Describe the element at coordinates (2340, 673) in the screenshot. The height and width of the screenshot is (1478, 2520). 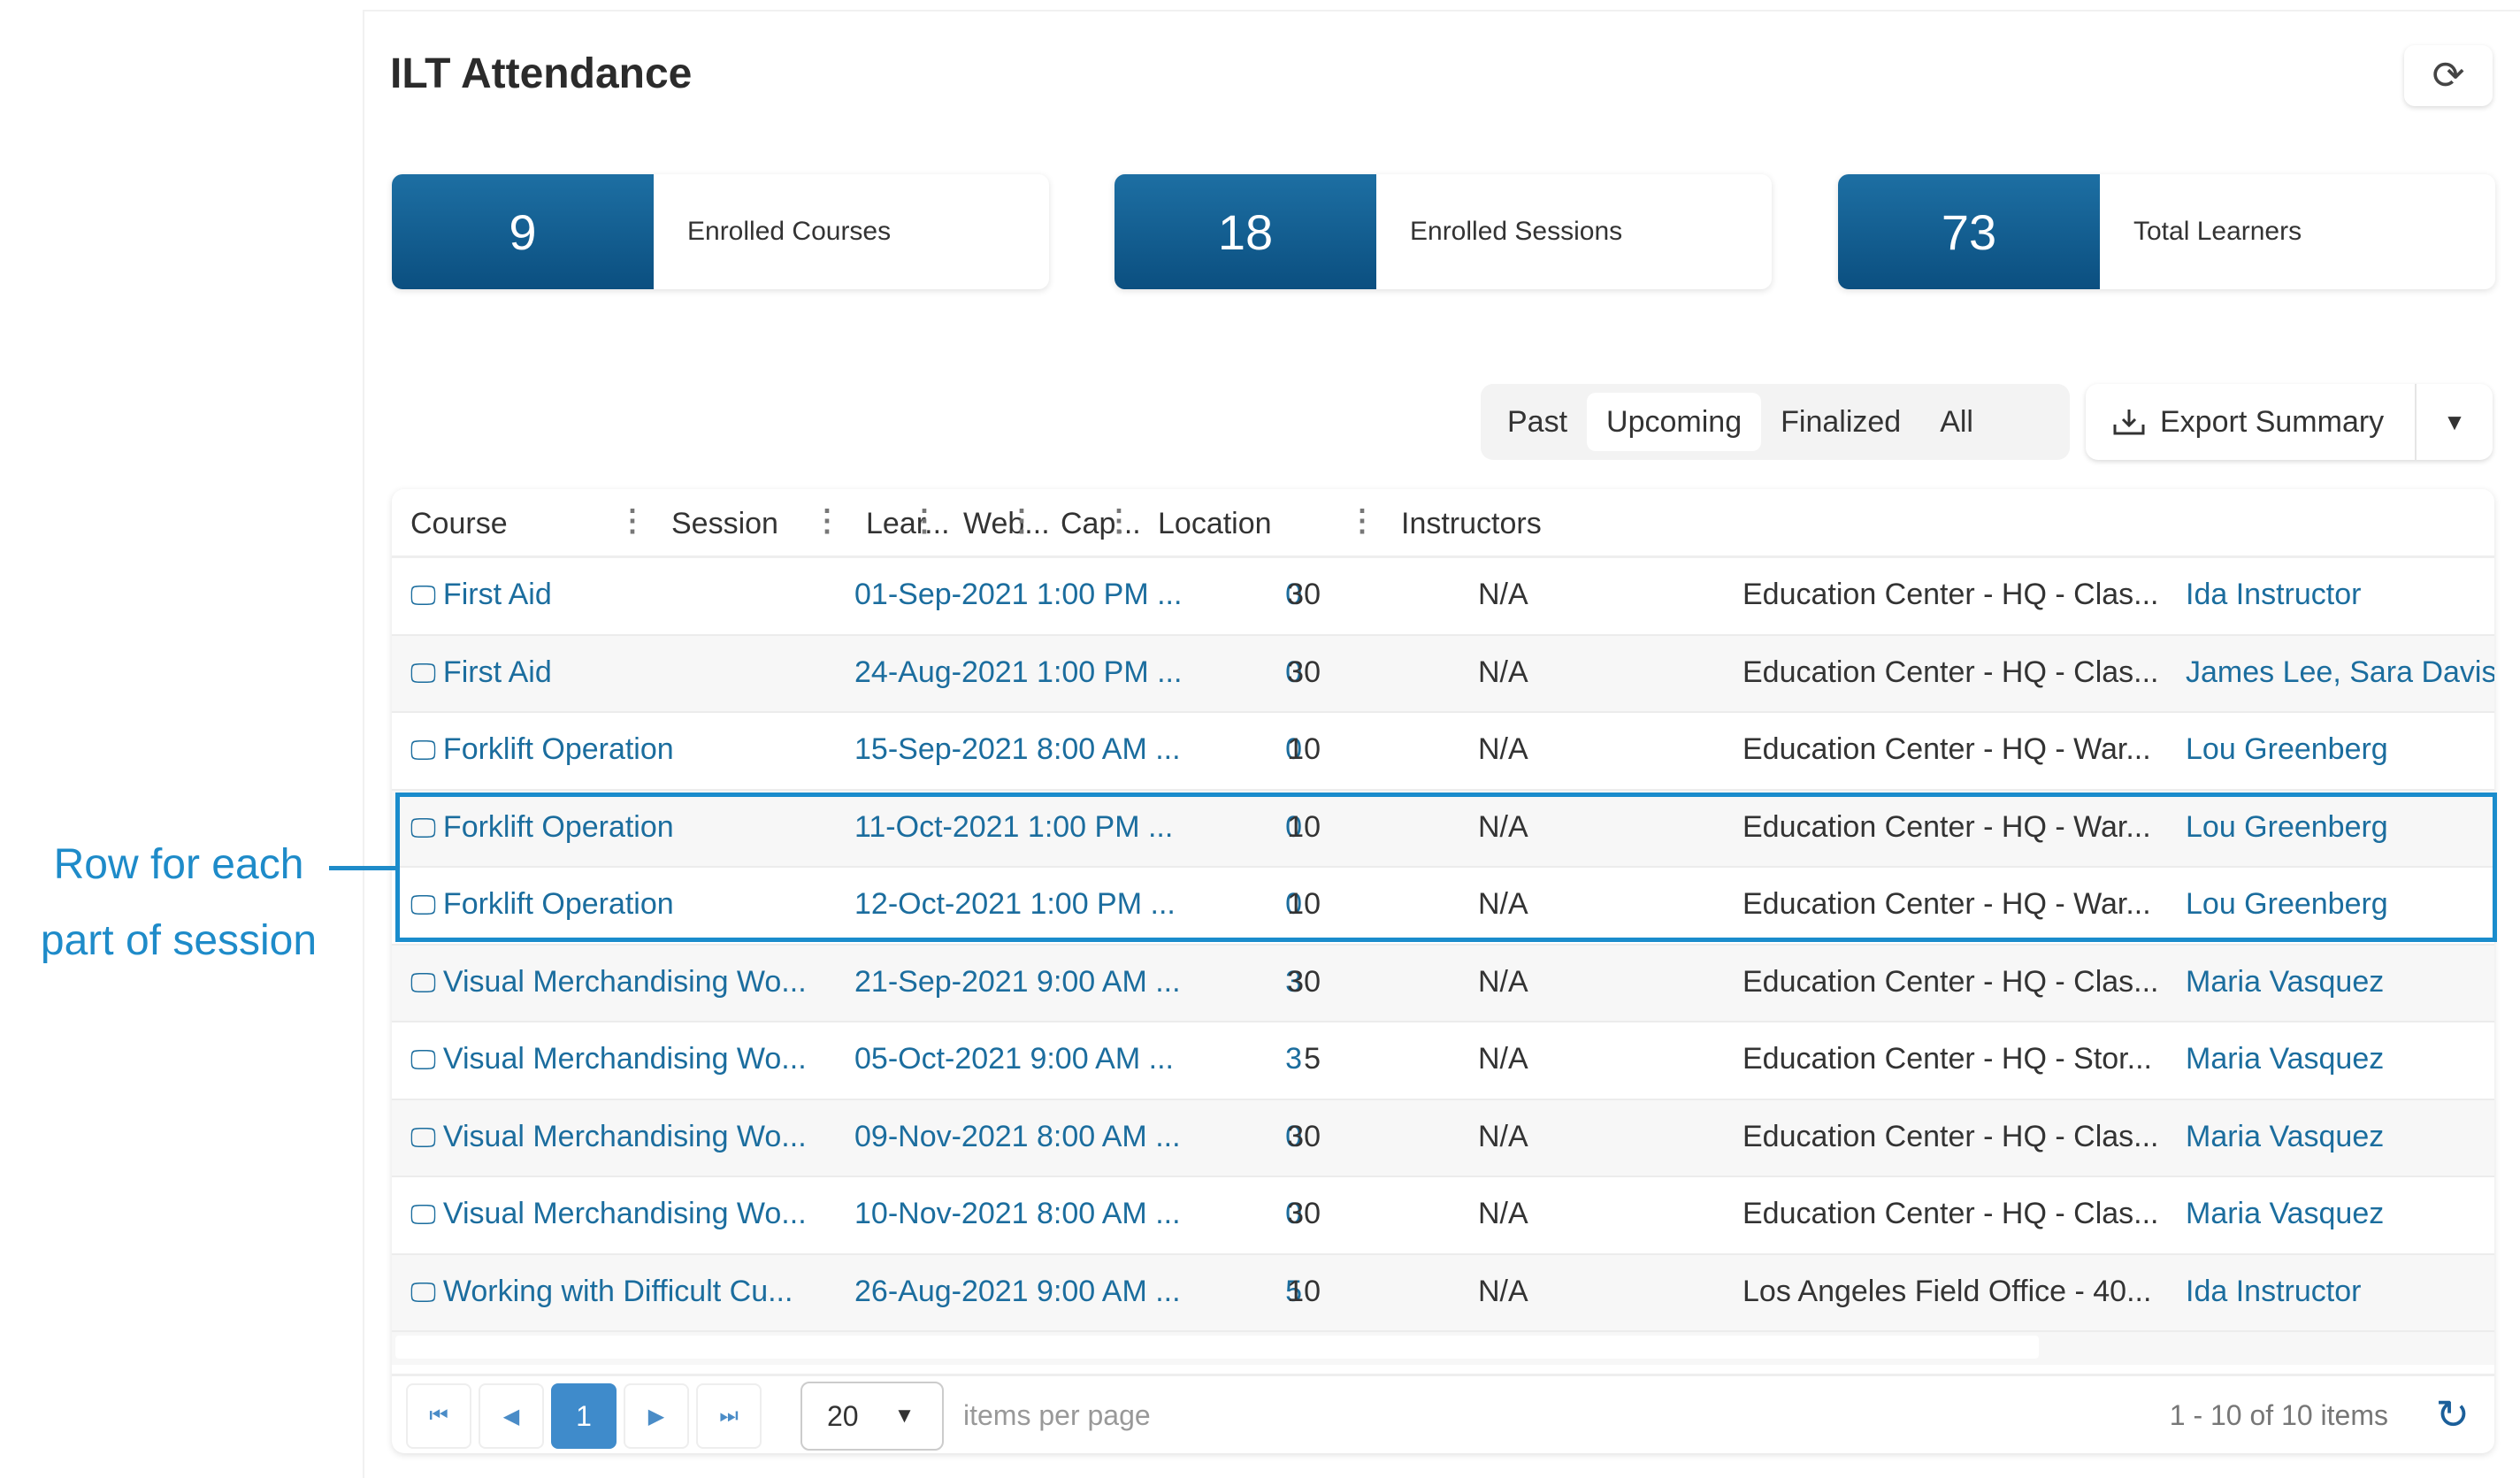
I see `instructors-link: James Lee, Sara Davis` at that location.